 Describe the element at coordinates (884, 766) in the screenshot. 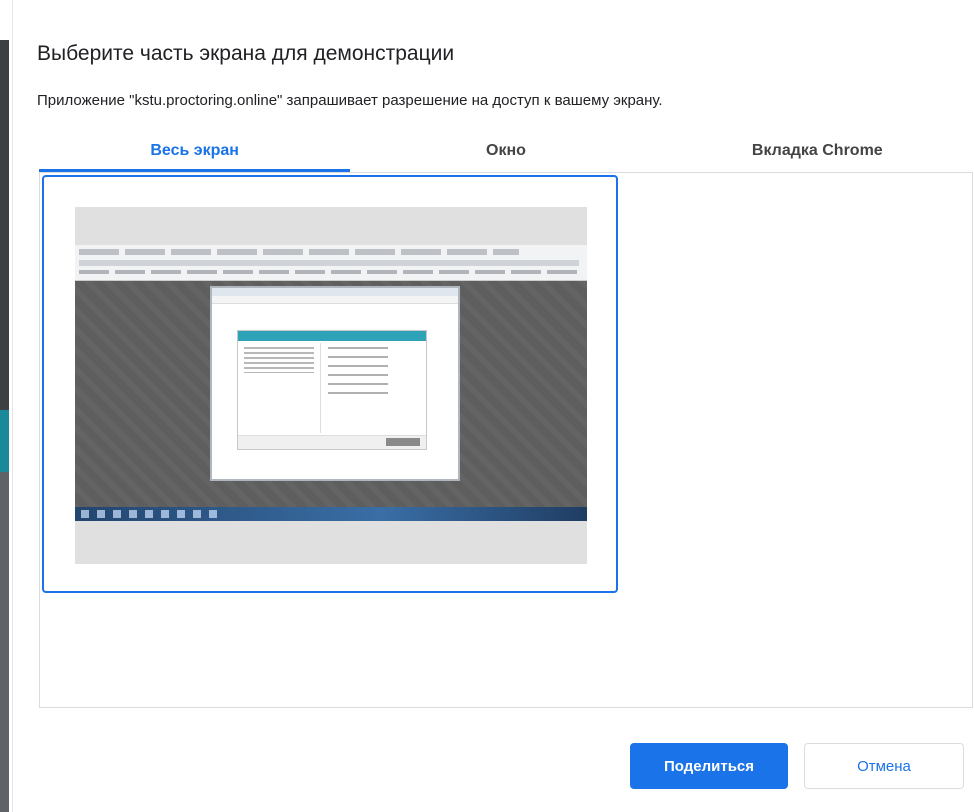

I see `cancel-button: Отмена` at that location.